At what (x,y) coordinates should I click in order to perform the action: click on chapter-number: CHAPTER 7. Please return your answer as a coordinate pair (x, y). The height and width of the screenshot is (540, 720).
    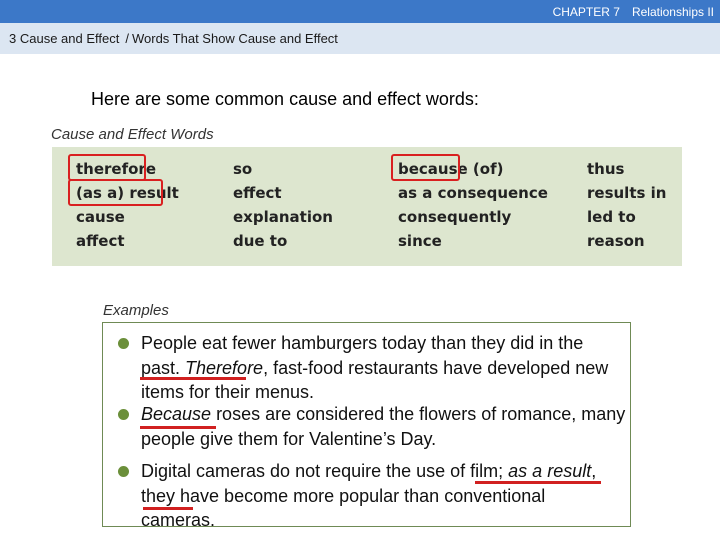
    Looking at the image, I should click on (586, 12).